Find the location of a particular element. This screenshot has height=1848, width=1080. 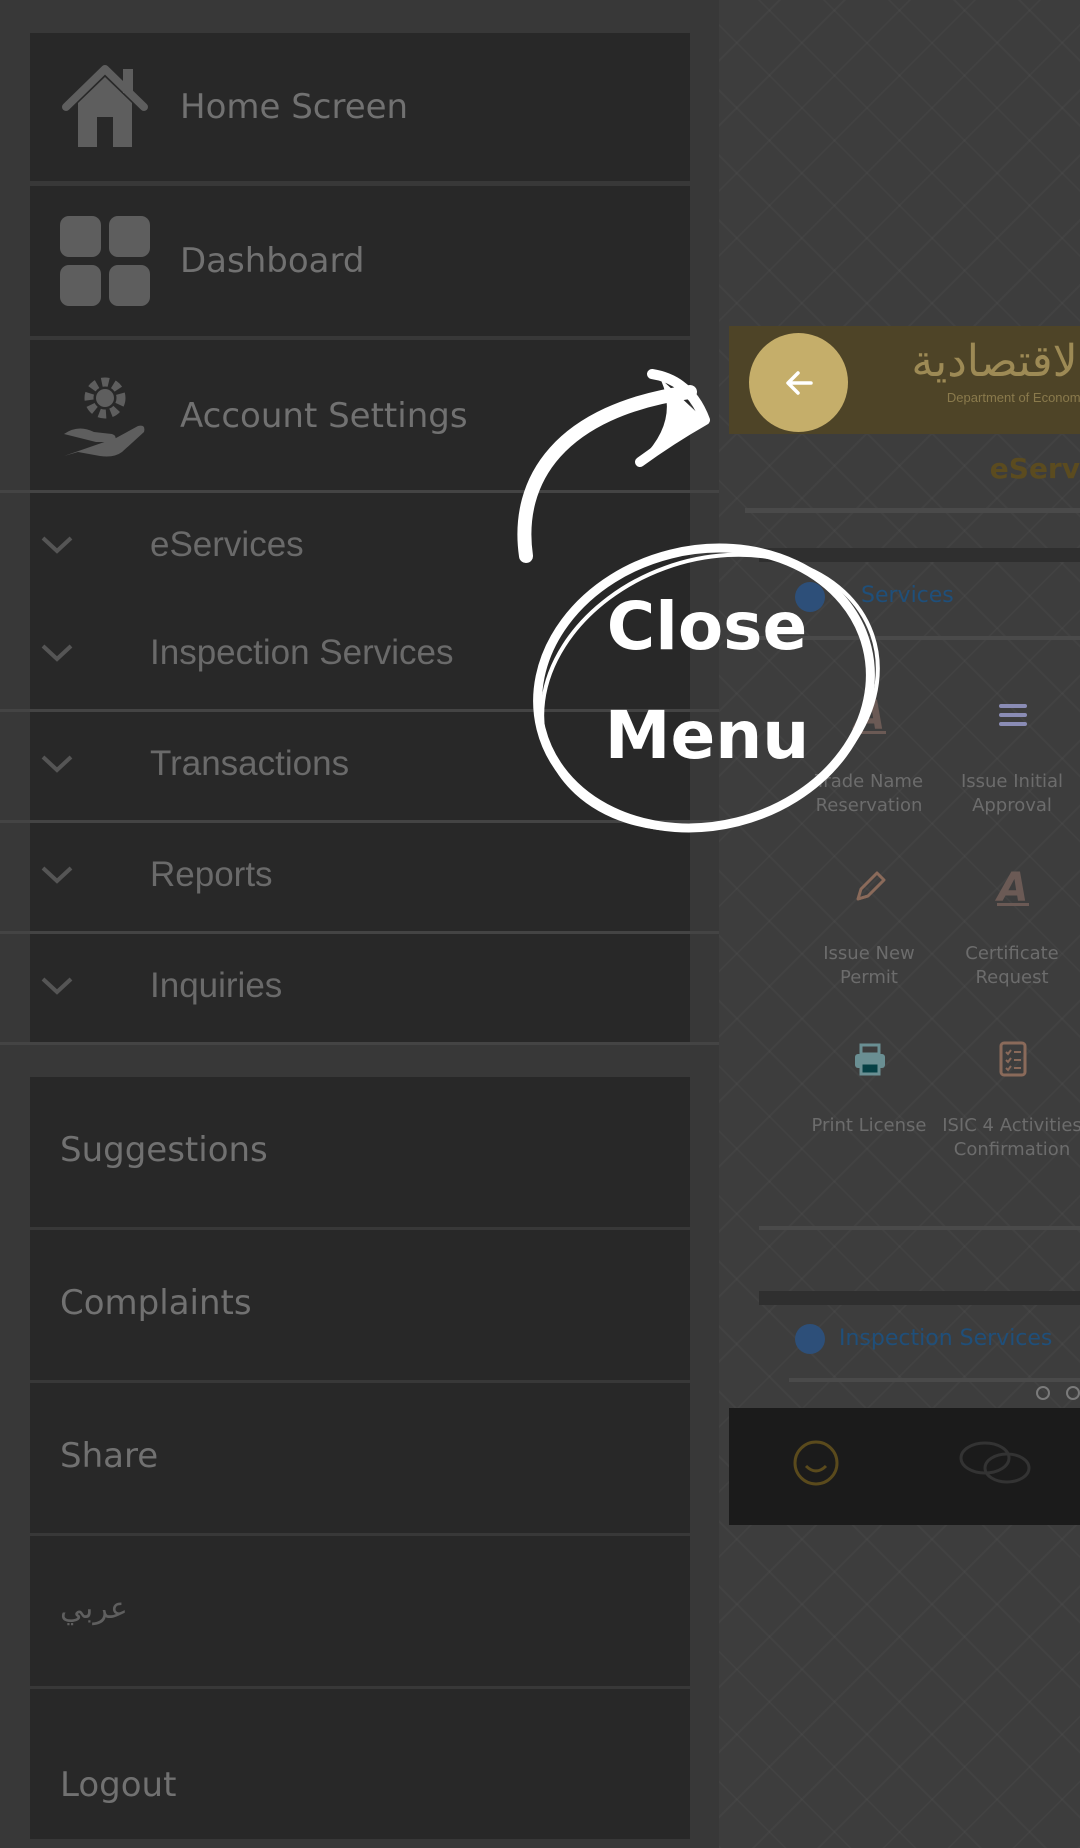

tile-trade-name-reservation: A is located at coordinates (869, 714).